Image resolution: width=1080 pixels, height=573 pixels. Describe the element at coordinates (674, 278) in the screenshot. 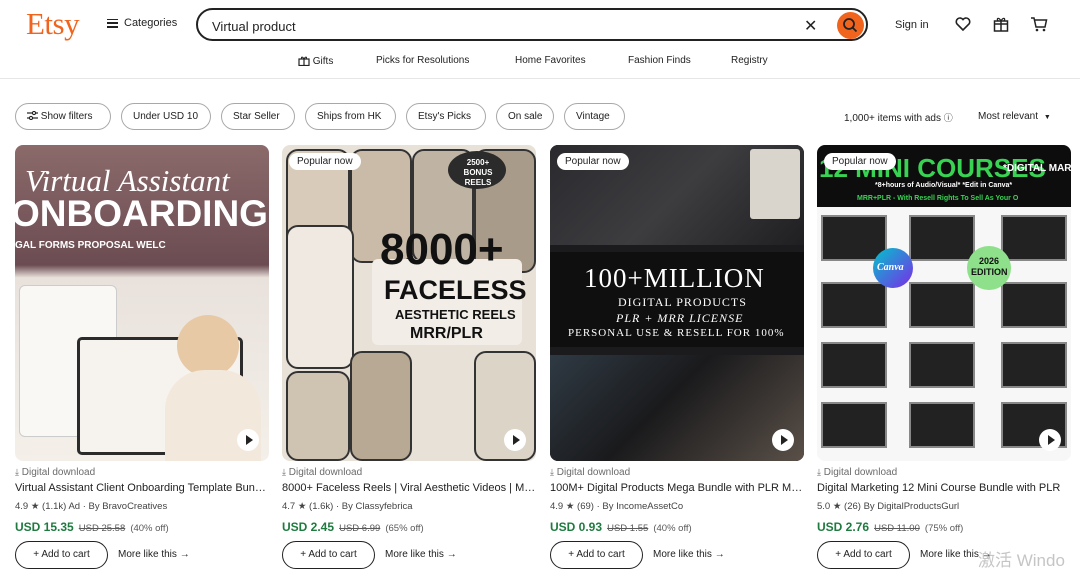

I see `image-text: 100+MILLION` at that location.